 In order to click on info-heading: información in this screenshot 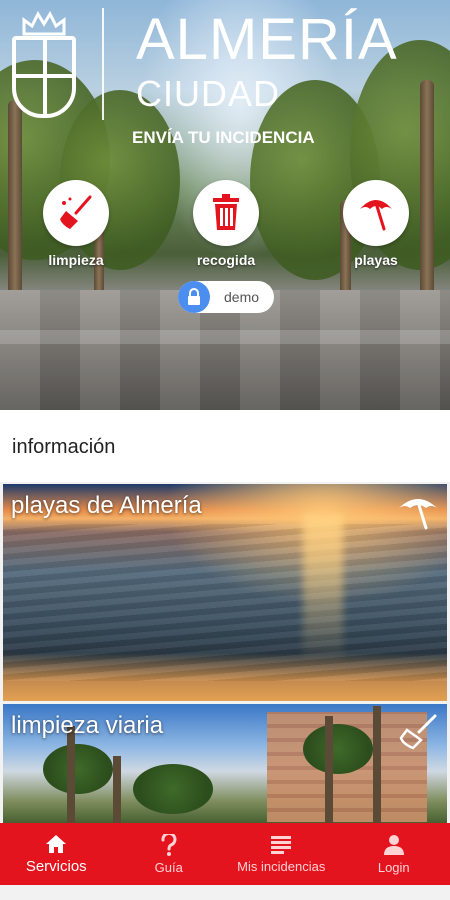, I will do `click(64, 447)`.